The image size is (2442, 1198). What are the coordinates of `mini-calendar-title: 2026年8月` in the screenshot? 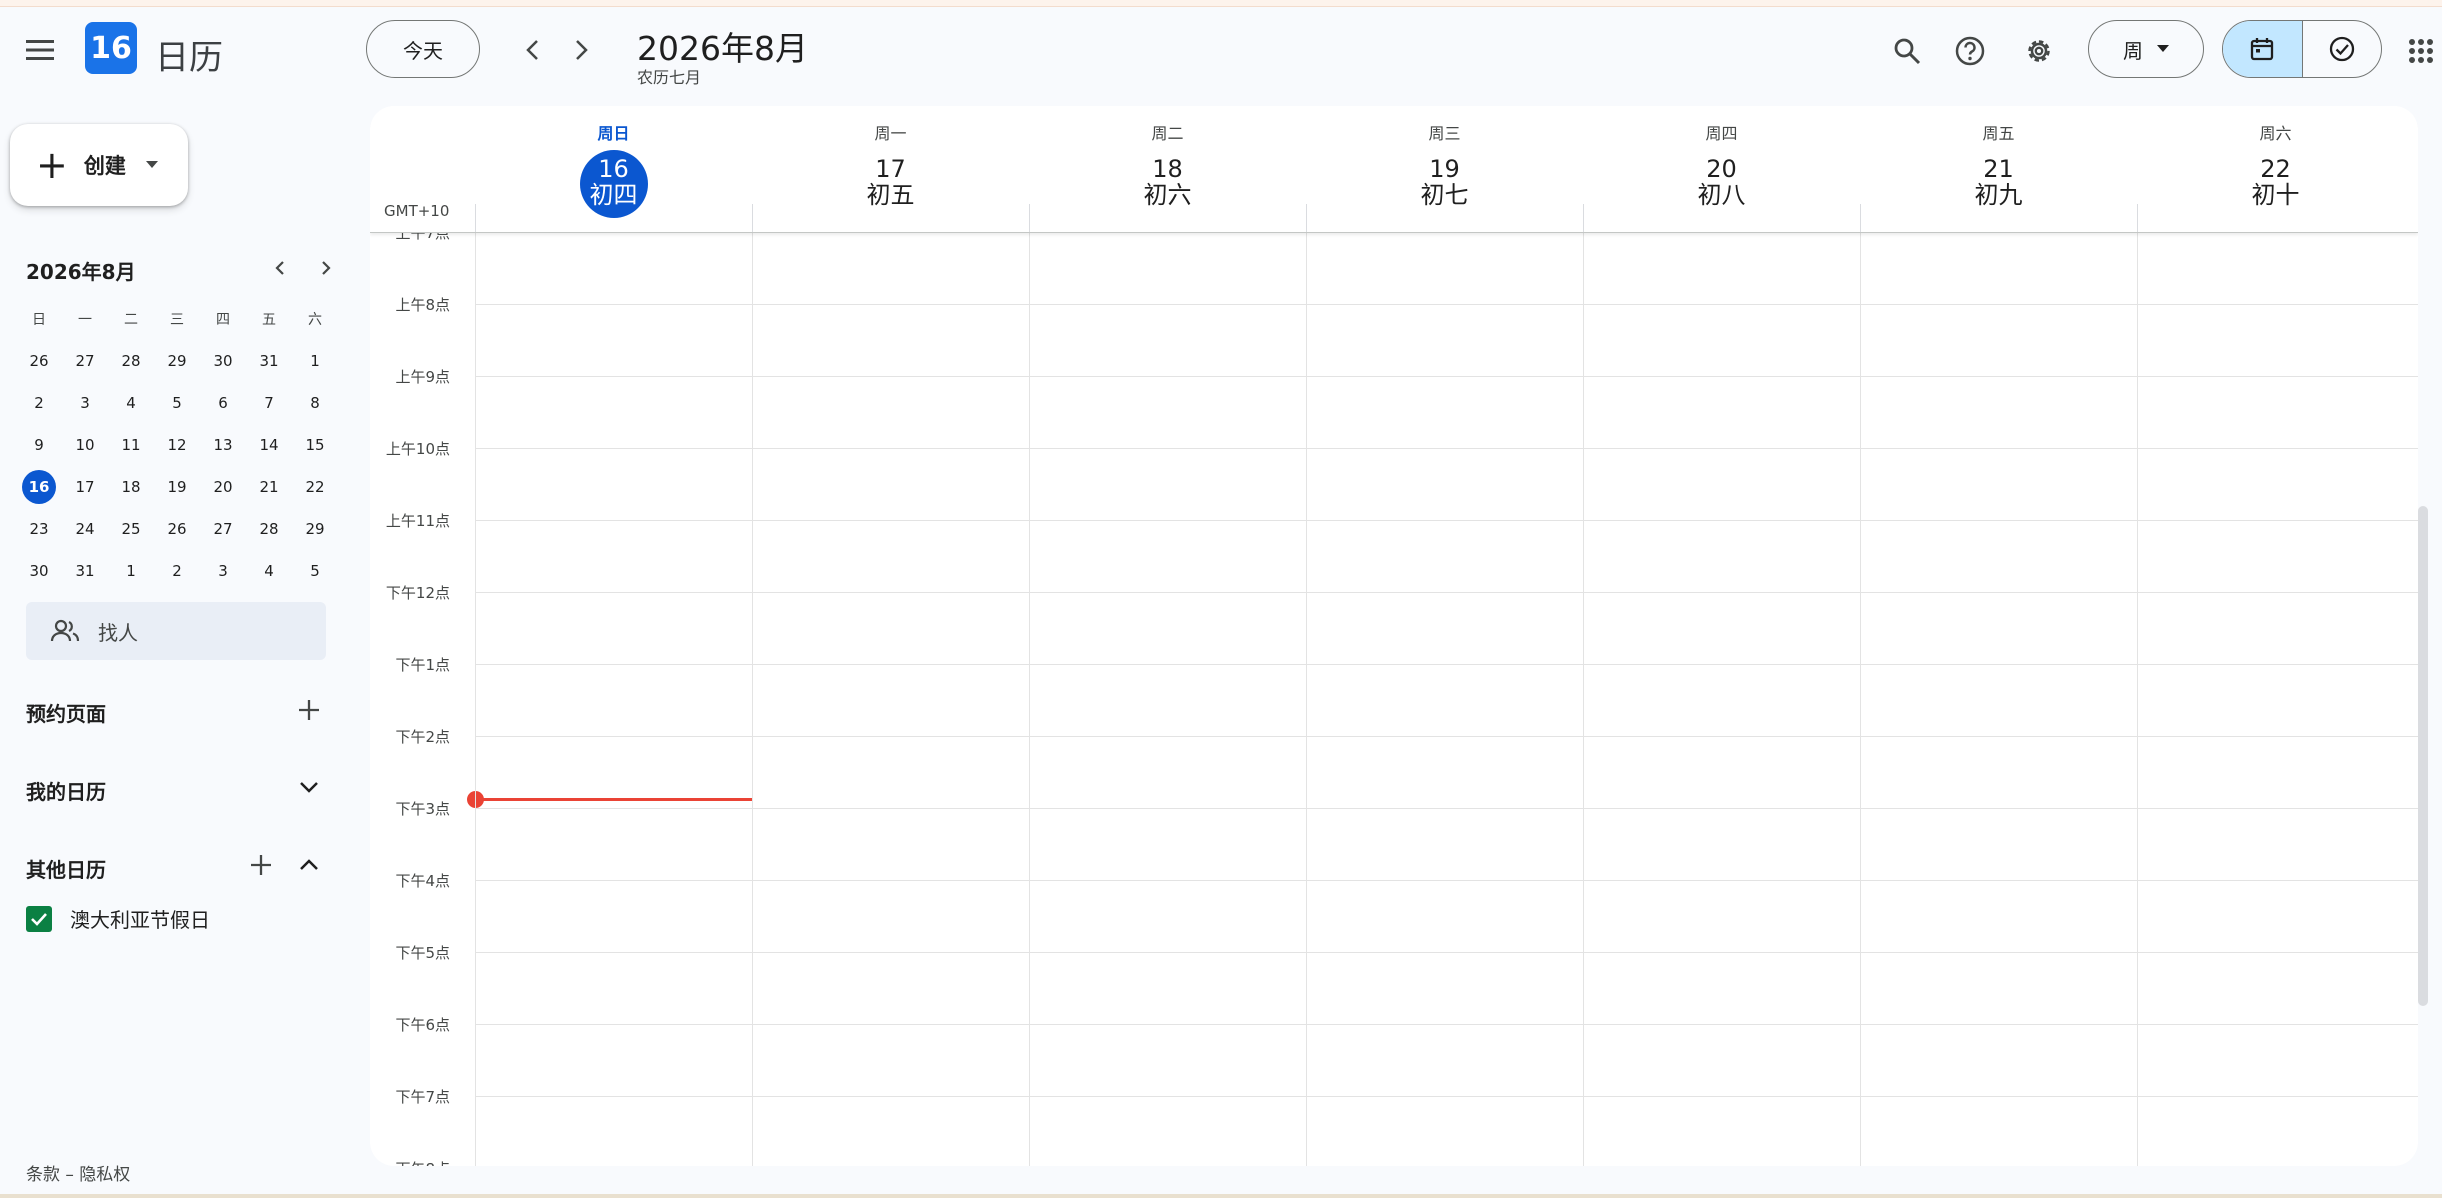 It's located at (81, 272).